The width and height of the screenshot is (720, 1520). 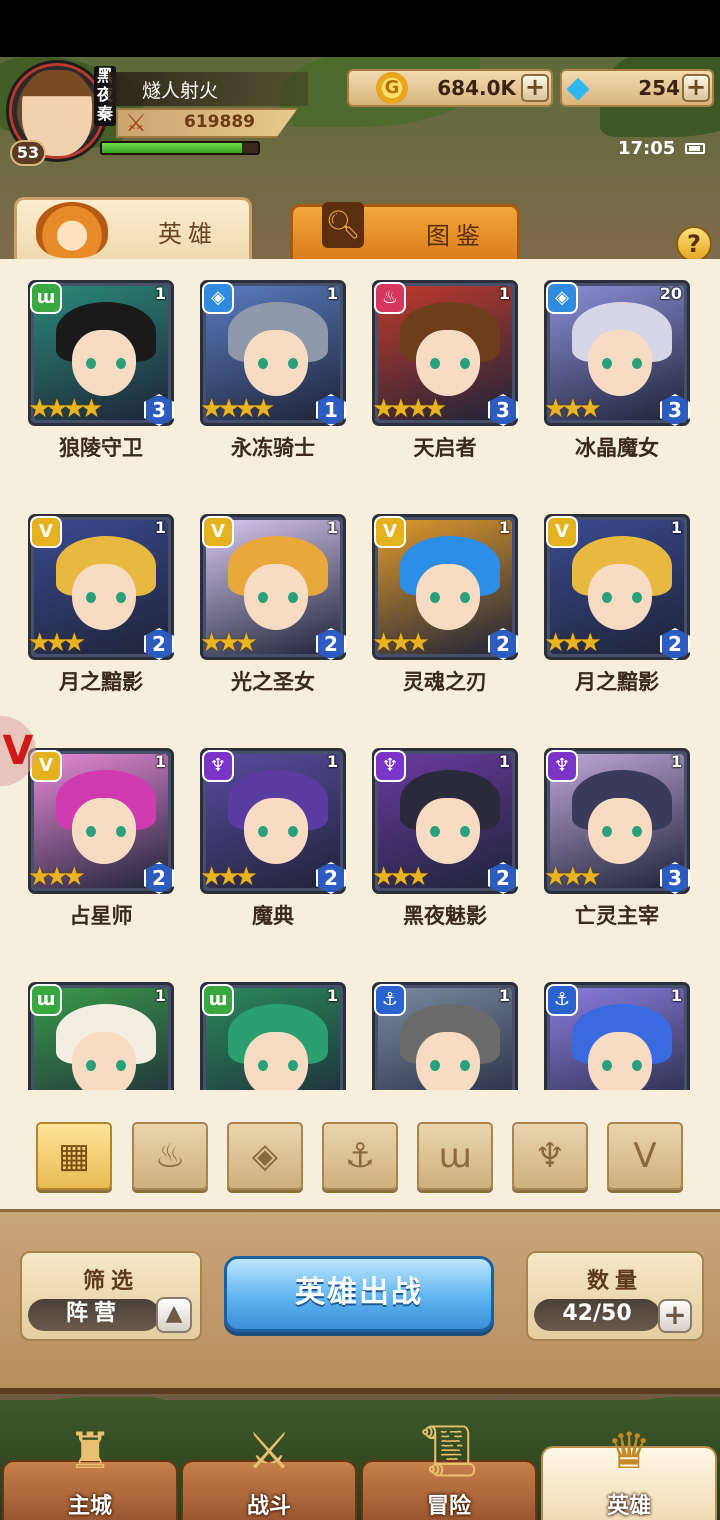 What do you see at coordinates (180, 91) in the screenshot?
I see `player-name: 燧人射火` at bounding box center [180, 91].